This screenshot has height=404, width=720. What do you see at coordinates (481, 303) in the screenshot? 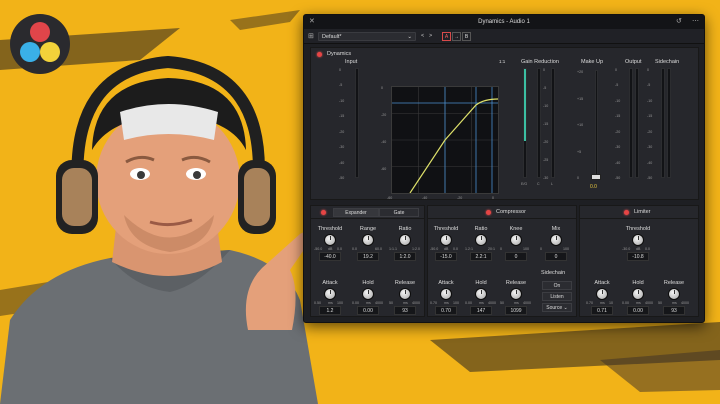
I see `compressor-hold-unit: ms` at bounding box center [481, 303].